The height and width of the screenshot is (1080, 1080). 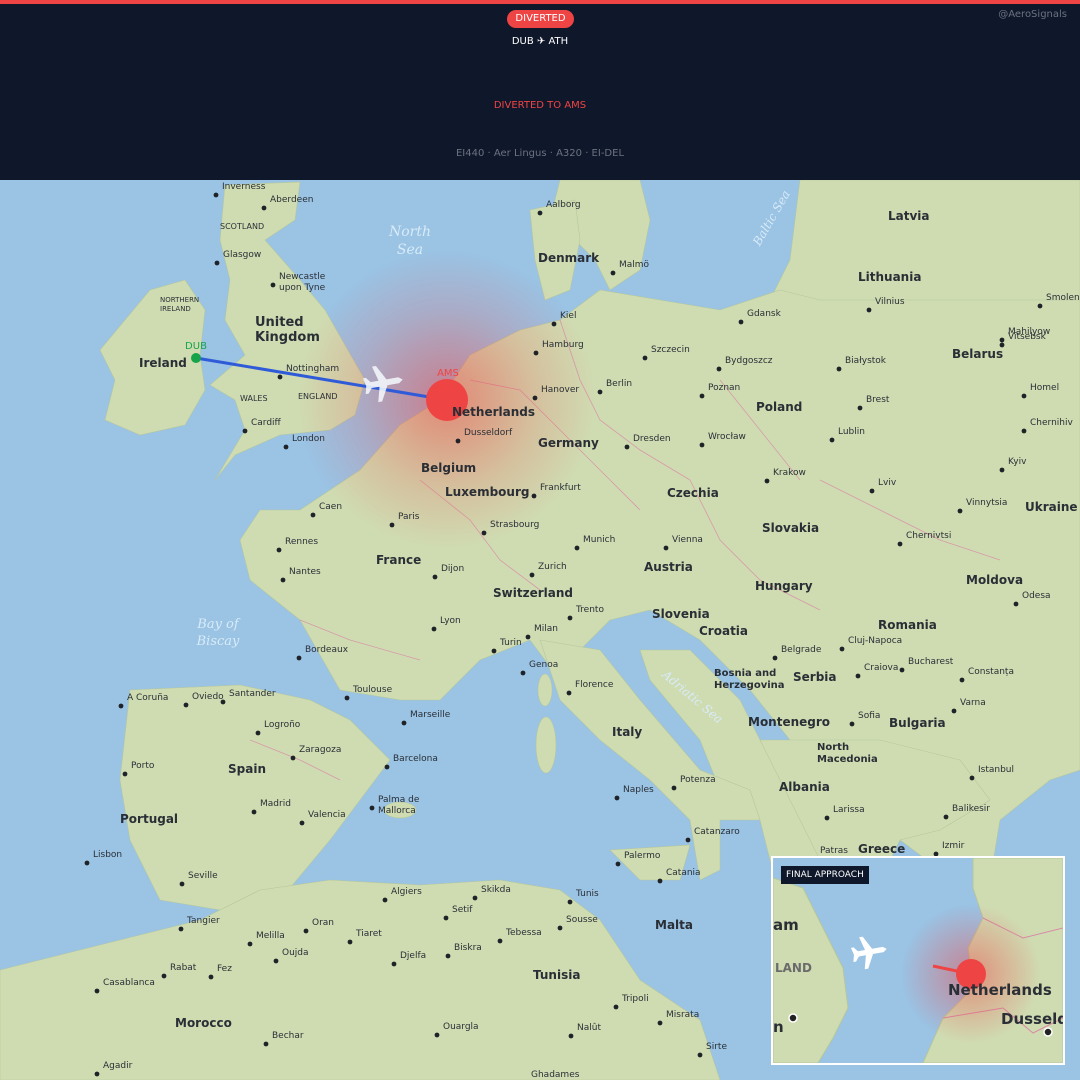 I want to click on city-label: Toulouse, so click(x=372, y=690).